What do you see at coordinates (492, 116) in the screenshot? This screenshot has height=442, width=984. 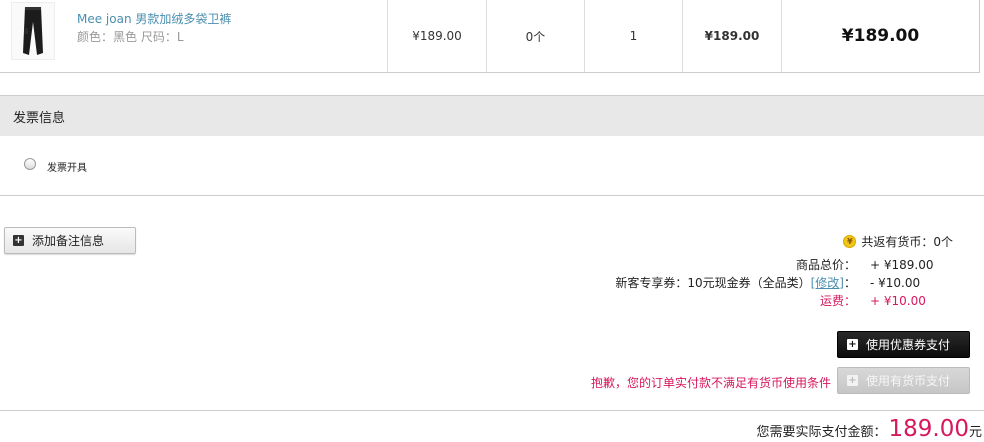 I see `invoice-title: 发票信息` at bounding box center [492, 116].